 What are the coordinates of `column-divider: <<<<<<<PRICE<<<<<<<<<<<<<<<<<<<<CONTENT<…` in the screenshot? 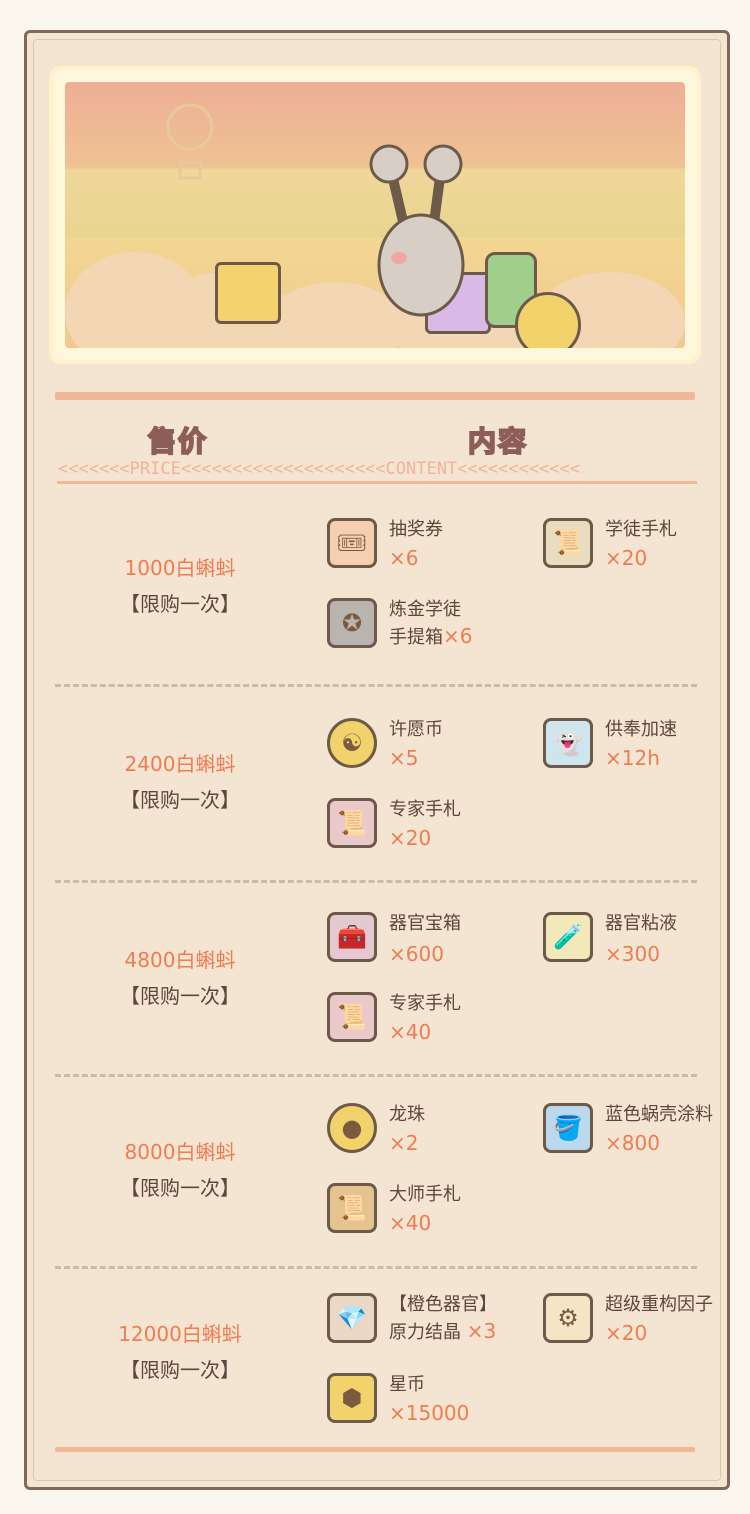 It's located at (319, 469).